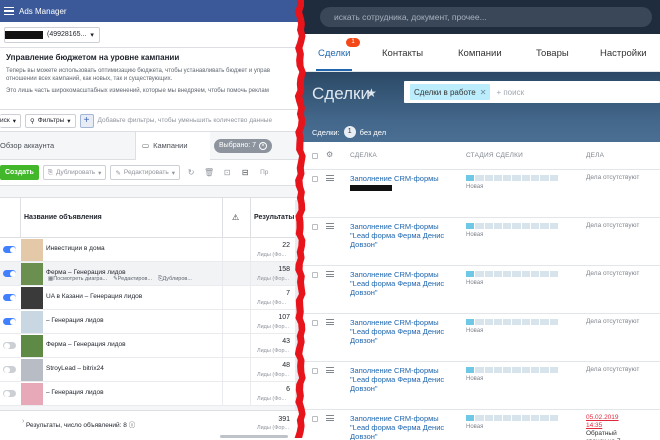  What do you see at coordinates (334, 53) in the screenshot?
I see `tab-deals: Сделки` at bounding box center [334, 53].